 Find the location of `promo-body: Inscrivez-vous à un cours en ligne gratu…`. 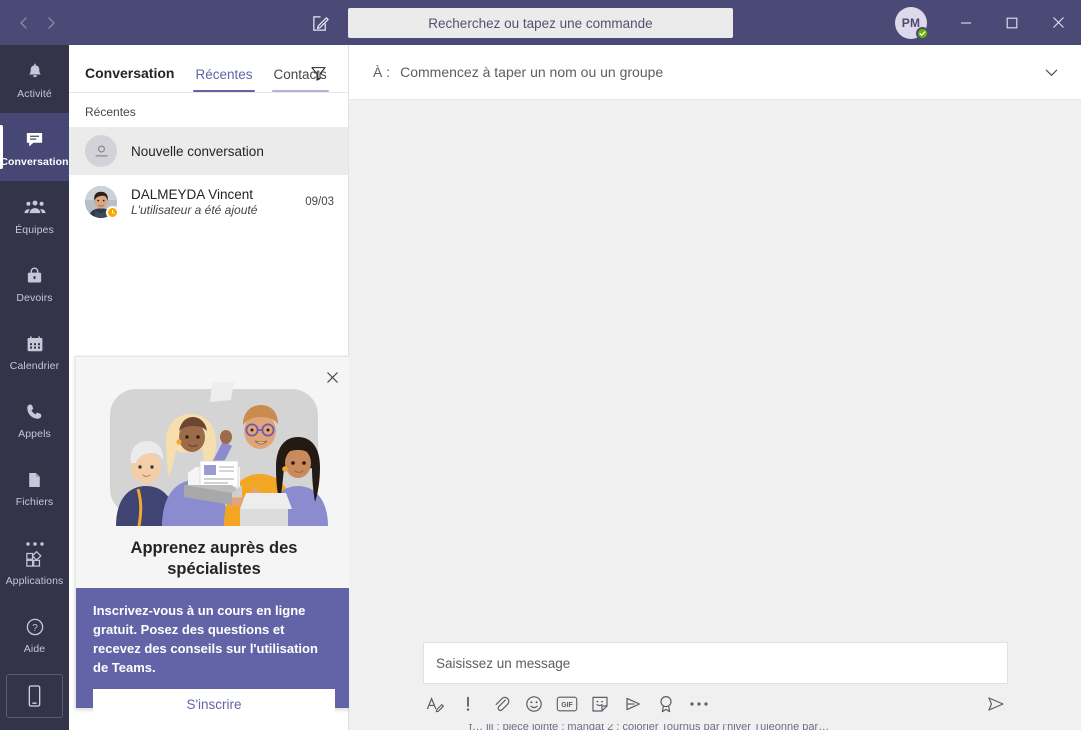

promo-body: Inscrivez-vous à un cours en ligne gratu… is located at coordinates (205, 639).